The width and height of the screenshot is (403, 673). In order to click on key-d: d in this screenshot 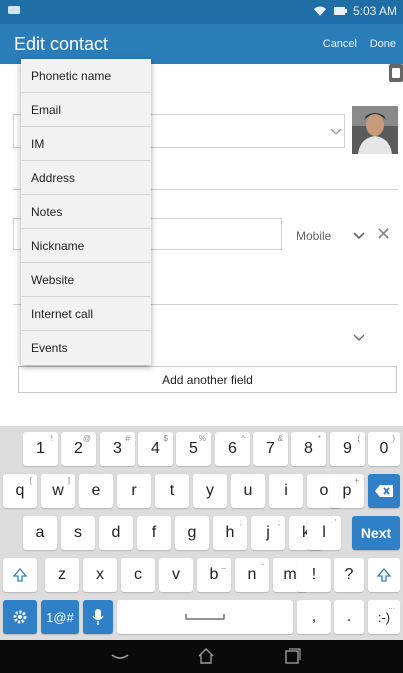, I will do `click(116, 533)`.